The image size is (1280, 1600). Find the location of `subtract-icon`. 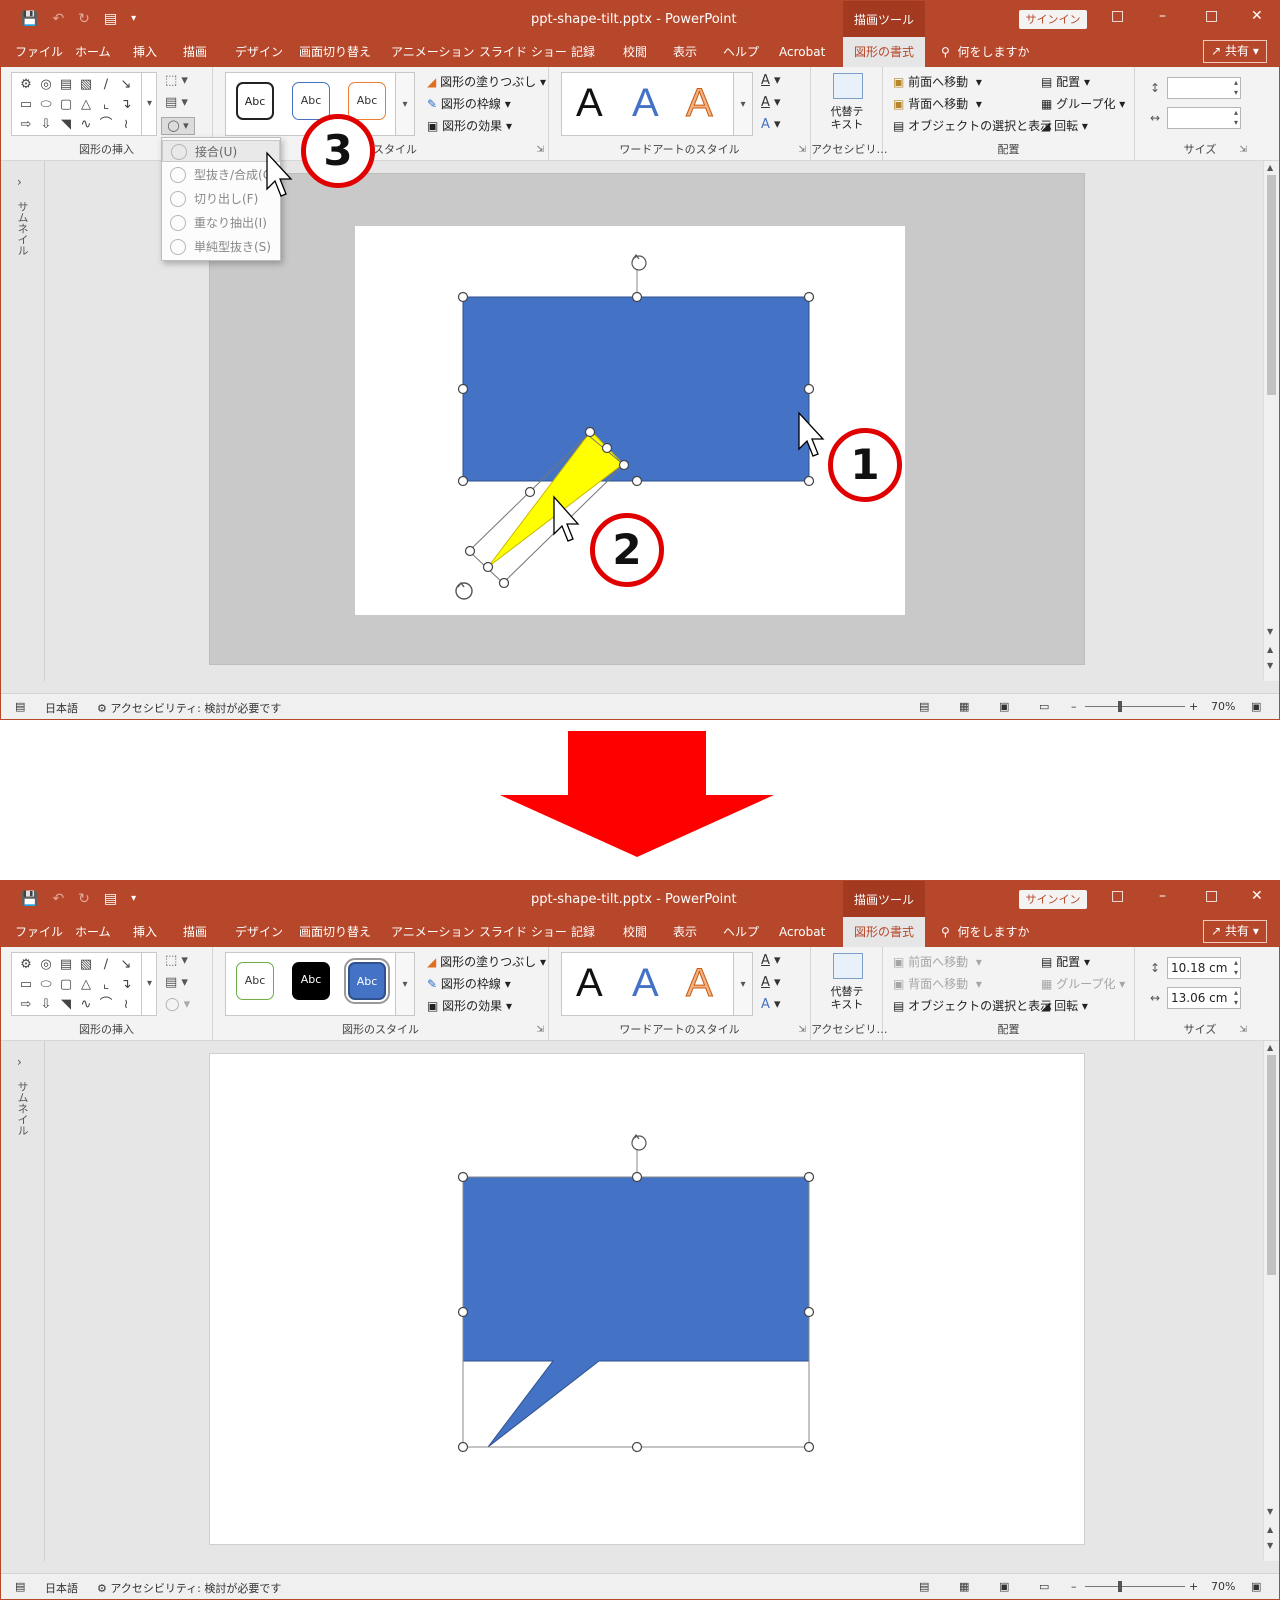

subtract-icon is located at coordinates (178, 247).